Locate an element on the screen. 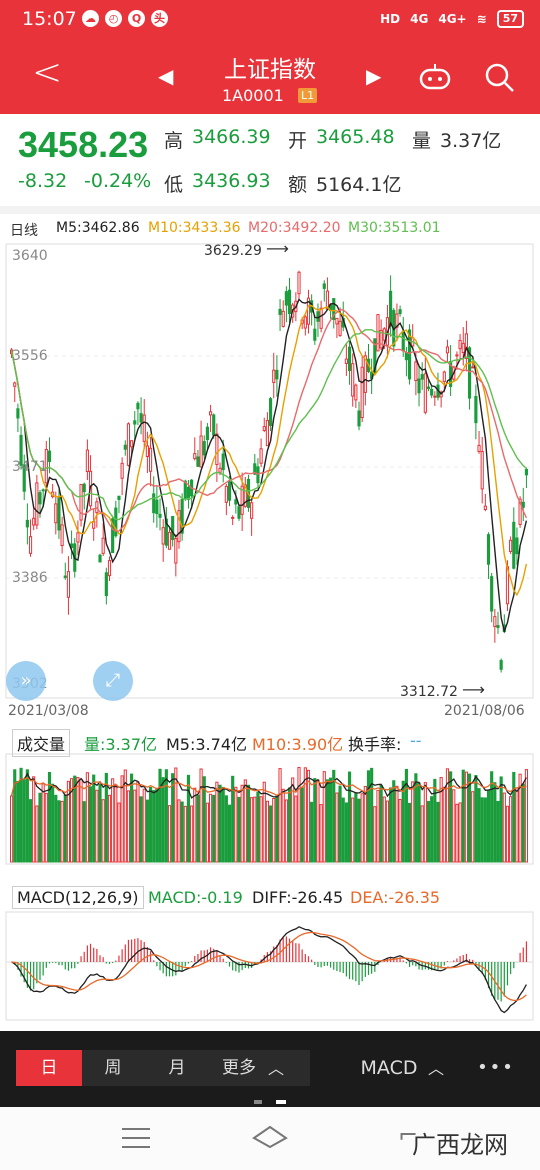 The width and height of the screenshot is (540, 1170). price-change: -8.32 is located at coordinates (43, 181).